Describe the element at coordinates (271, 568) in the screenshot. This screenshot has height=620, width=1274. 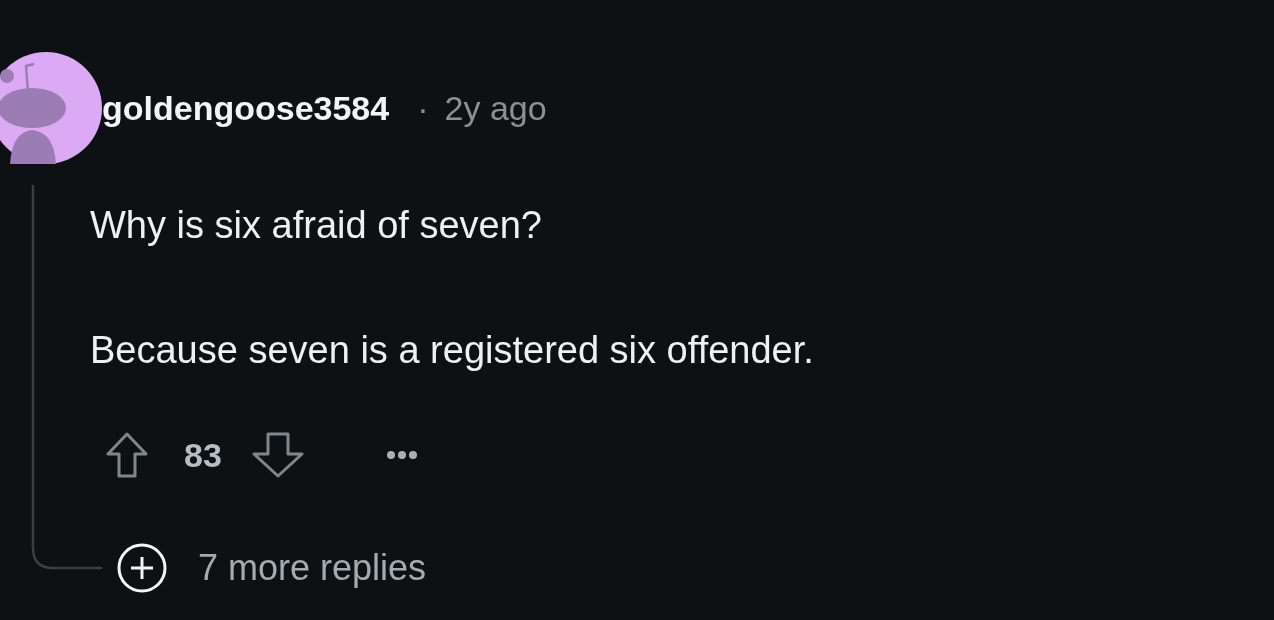
I see `more-replies-button: 7 more replies` at that location.